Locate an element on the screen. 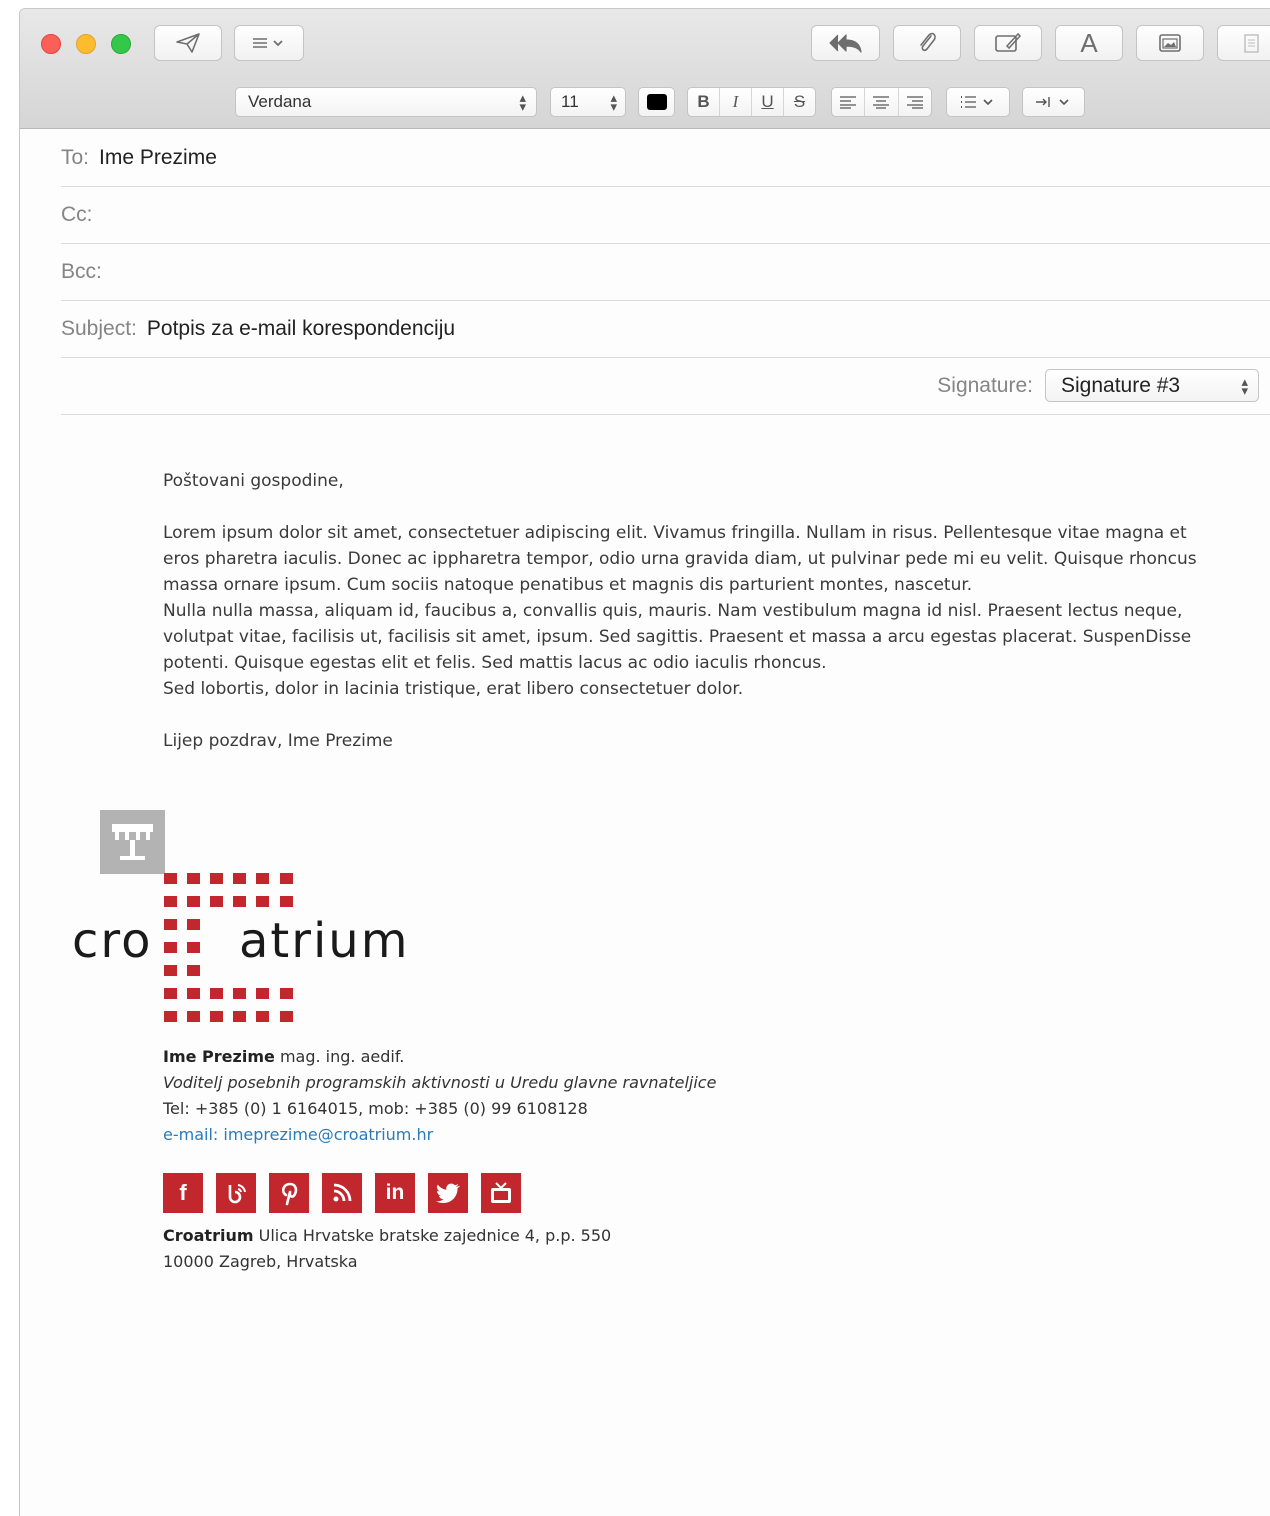 The width and height of the screenshot is (1270, 1516). paperclip-icon is located at coordinates (928, 42).